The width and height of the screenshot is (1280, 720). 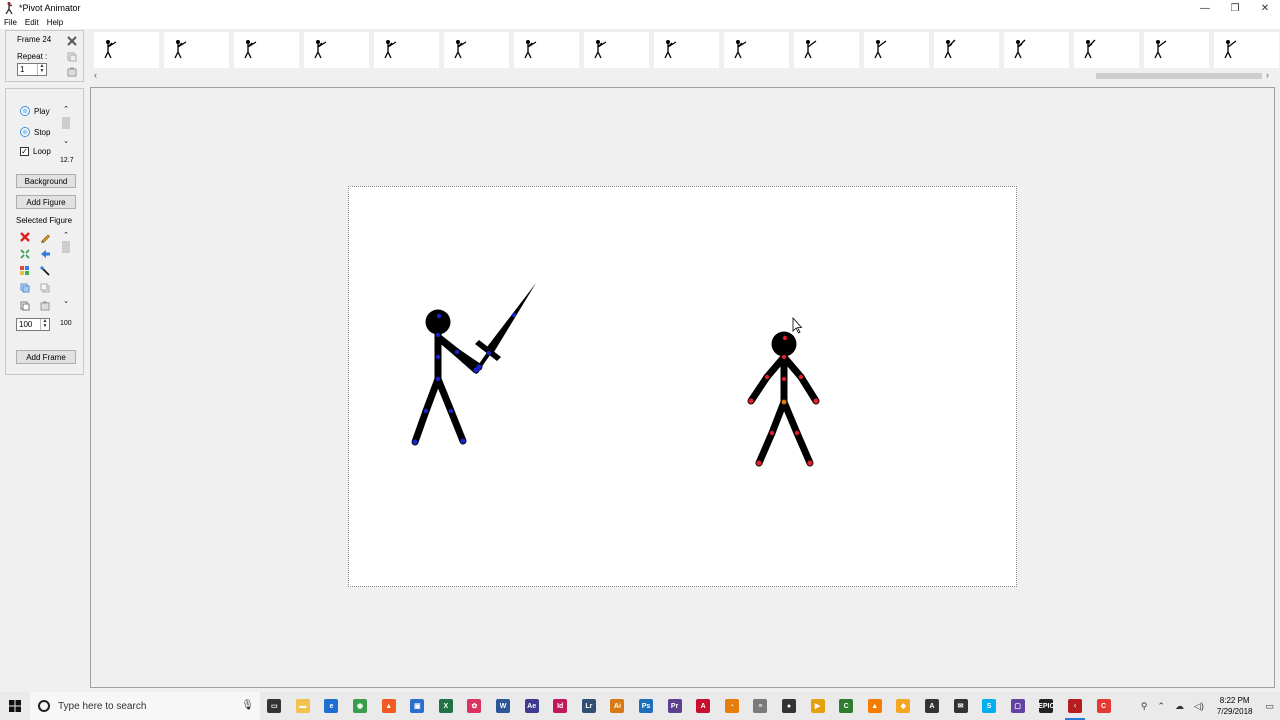 What do you see at coordinates (66, 123) in the screenshot?
I see `speed-slider-thumb` at bounding box center [66, 123].